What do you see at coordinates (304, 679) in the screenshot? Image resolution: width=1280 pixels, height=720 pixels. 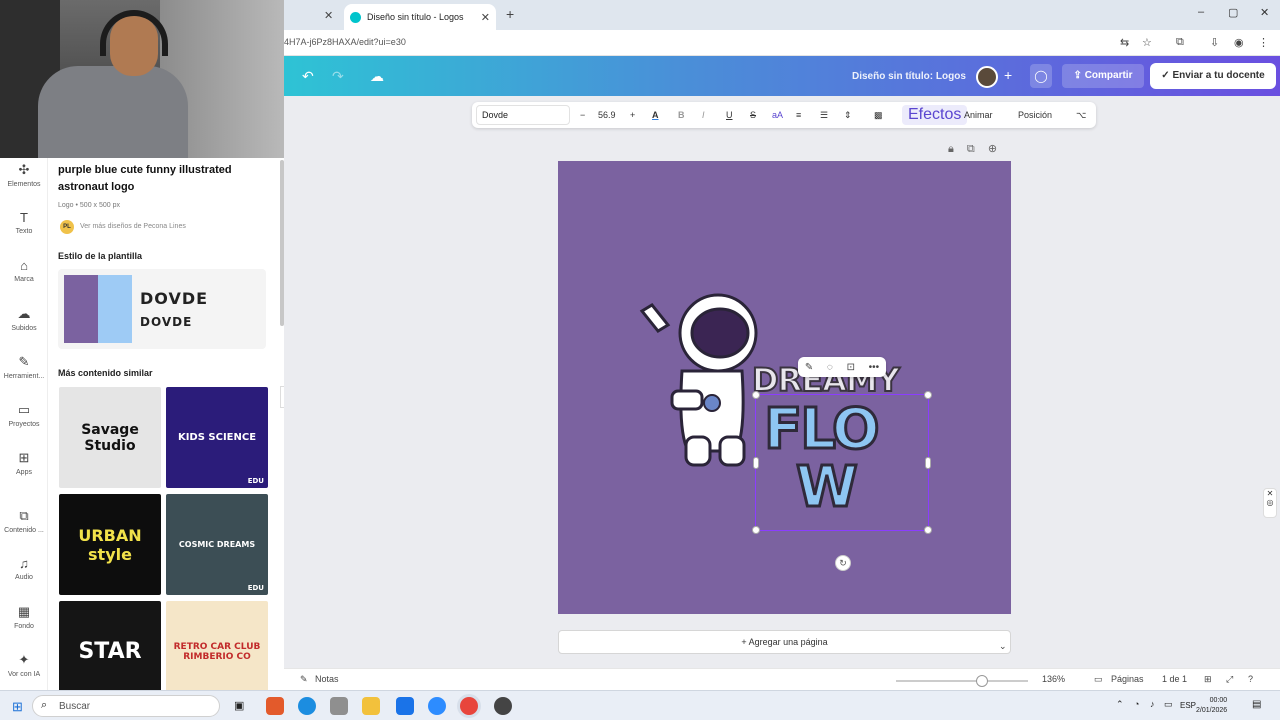 I see `notes-icon: ✎` at bounding box center [304, 679].